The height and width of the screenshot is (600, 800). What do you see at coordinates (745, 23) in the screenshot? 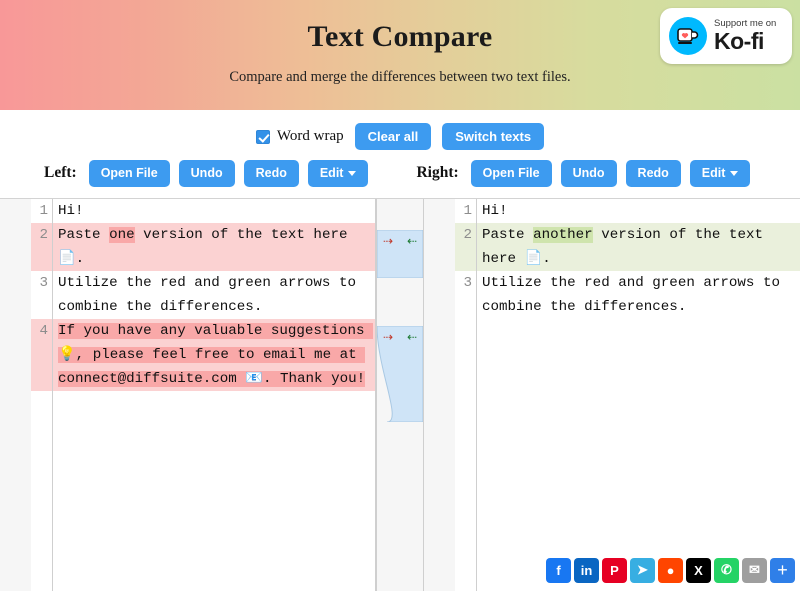
I see `kofi-support-label: Support me on` at bounding box center [745, 23].